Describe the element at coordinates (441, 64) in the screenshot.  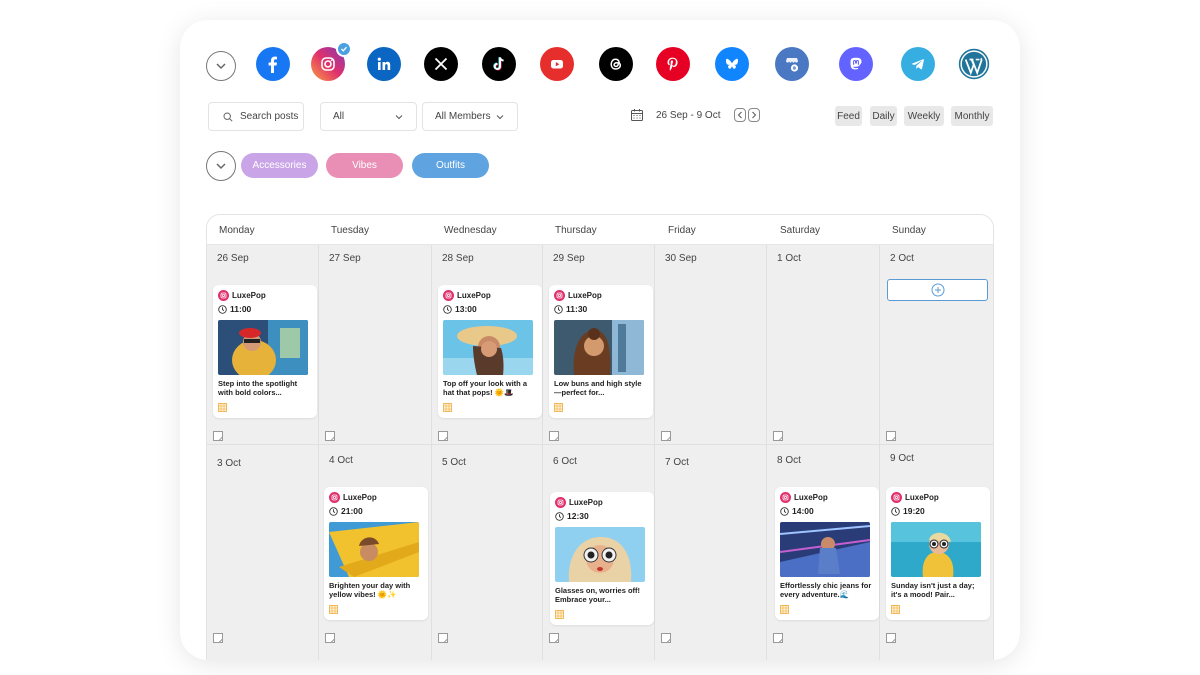
I see `x-icon` at that location.